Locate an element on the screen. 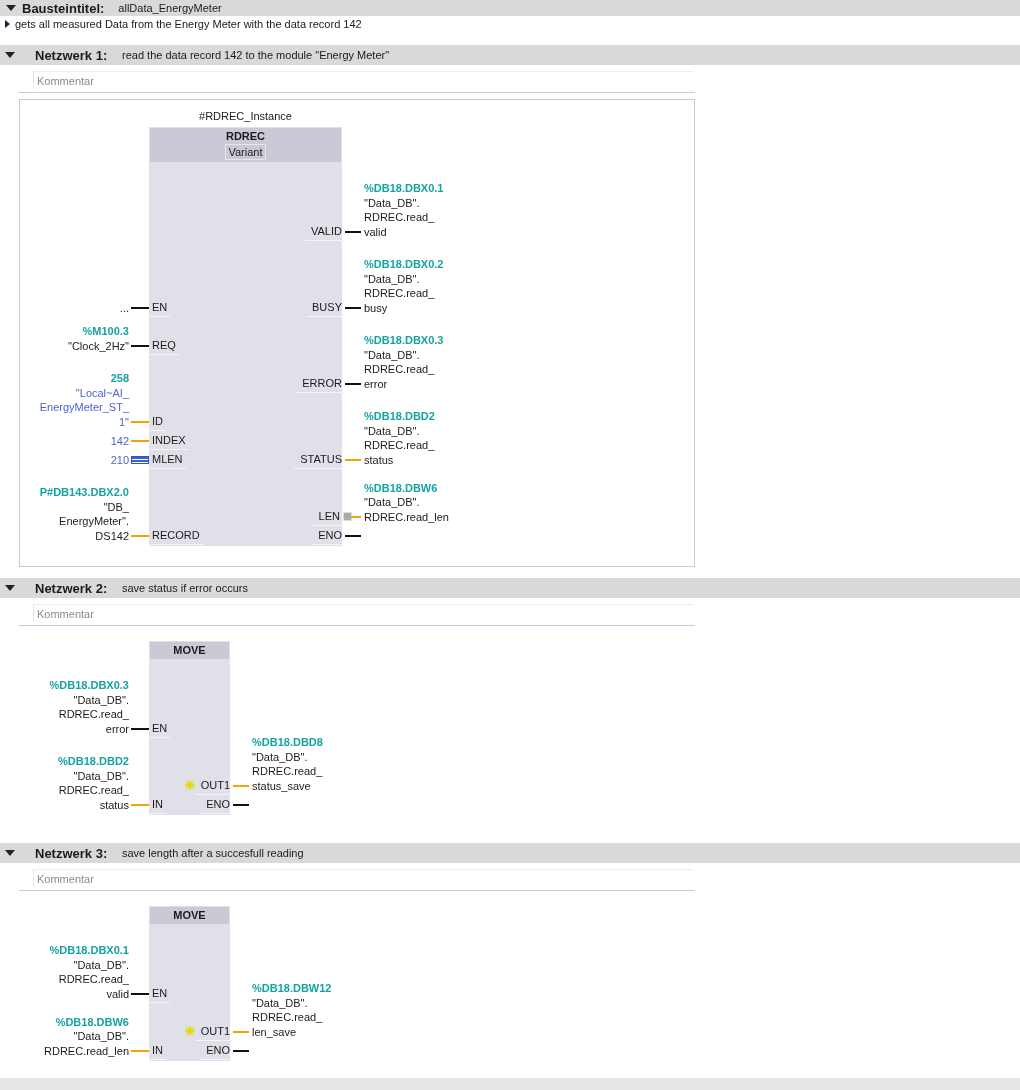 The height and width of the screenshot is (1090, 1020). variant-label: Variant is located at coordinates (245, 152).